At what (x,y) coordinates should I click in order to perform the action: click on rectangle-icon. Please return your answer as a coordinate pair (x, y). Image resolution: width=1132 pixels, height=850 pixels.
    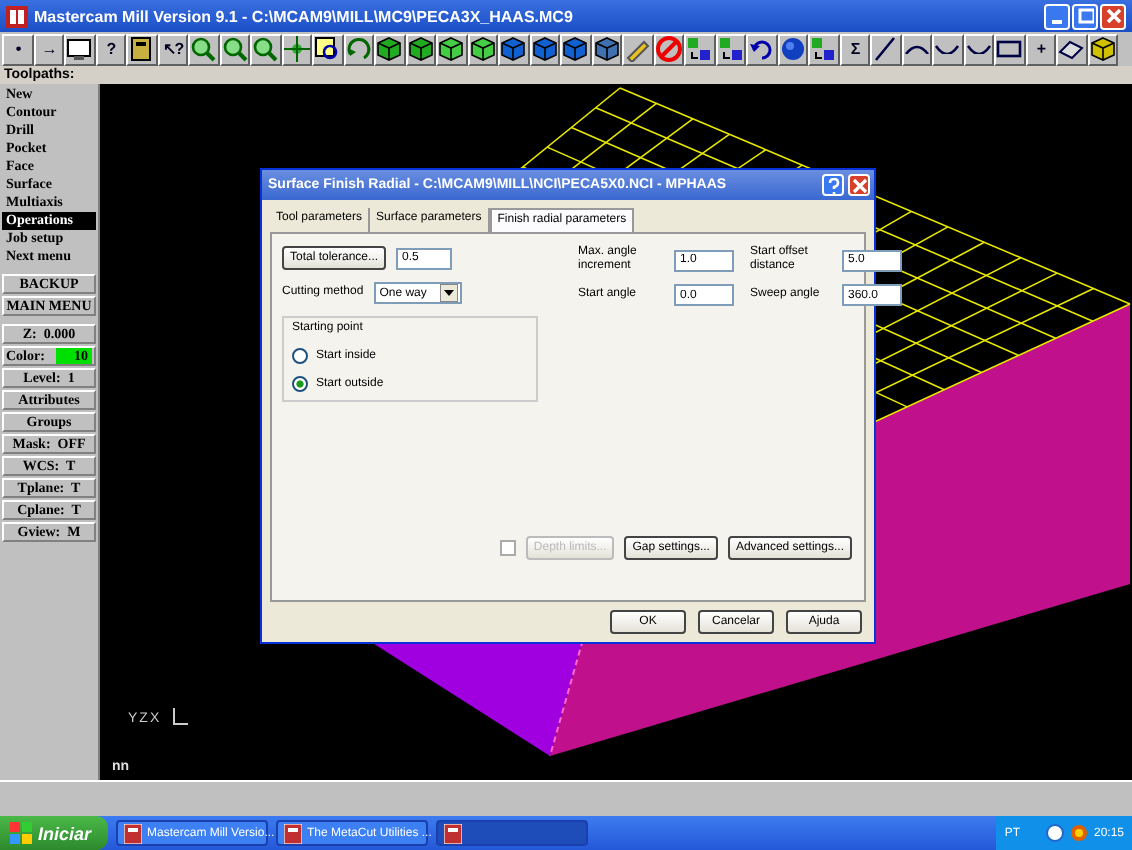
    Looking at the image, I should click on (1009, 49).